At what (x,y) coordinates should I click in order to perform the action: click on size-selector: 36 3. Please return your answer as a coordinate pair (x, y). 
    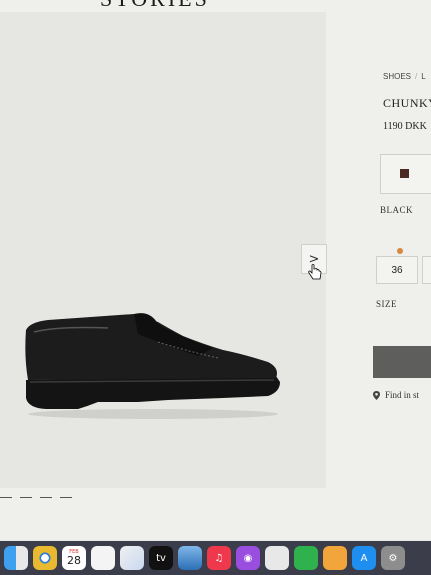
    Looking at the image, I should click on (403, 266).